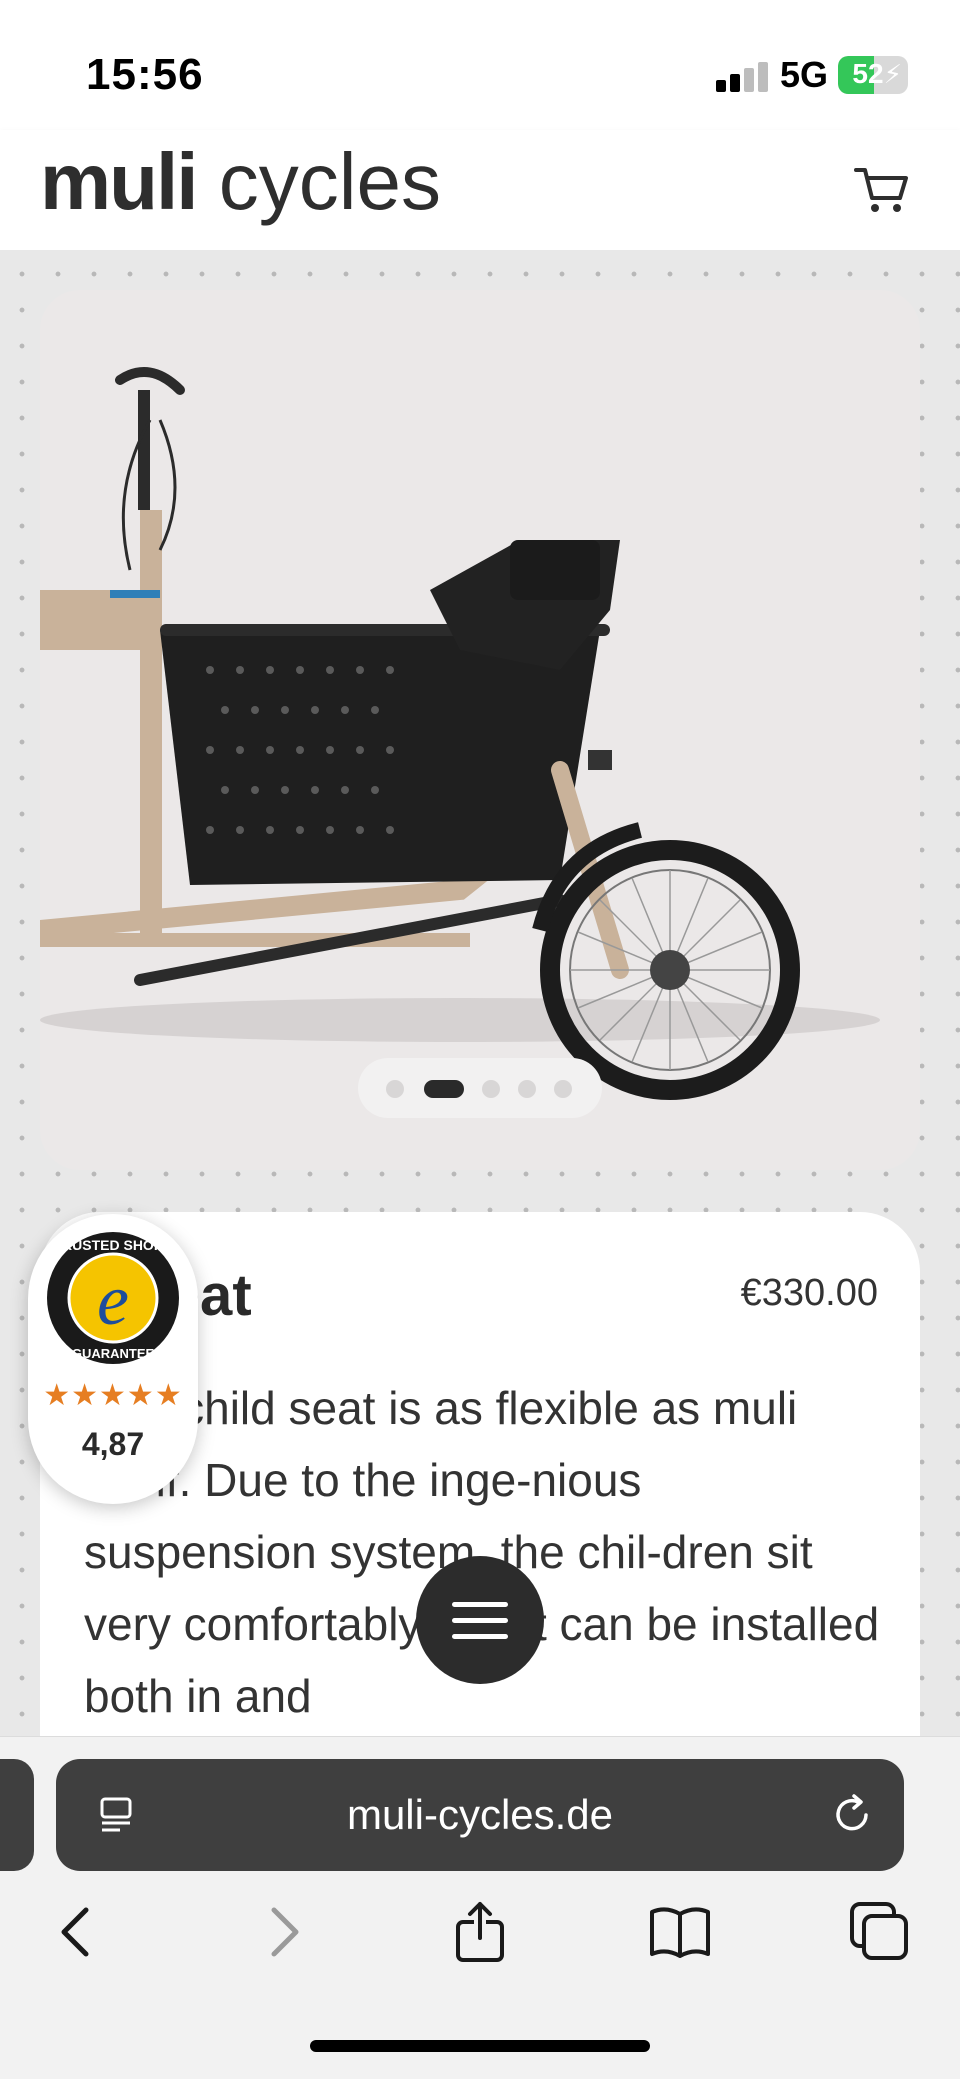 This screenshot has height=2079, width=960. What do you see at coordinates (113, 1395) in the screenshot?
I see `rating-stars: ★★★★★` at bounding box center [113, 1395].